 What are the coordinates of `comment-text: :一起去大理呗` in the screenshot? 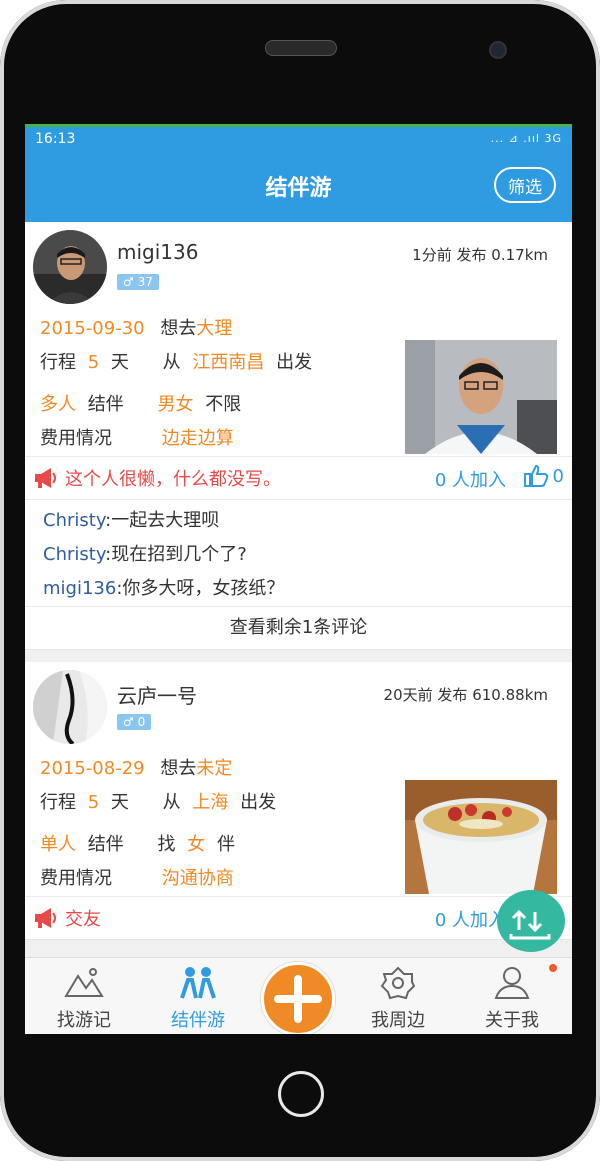 It's located at (162, 520).